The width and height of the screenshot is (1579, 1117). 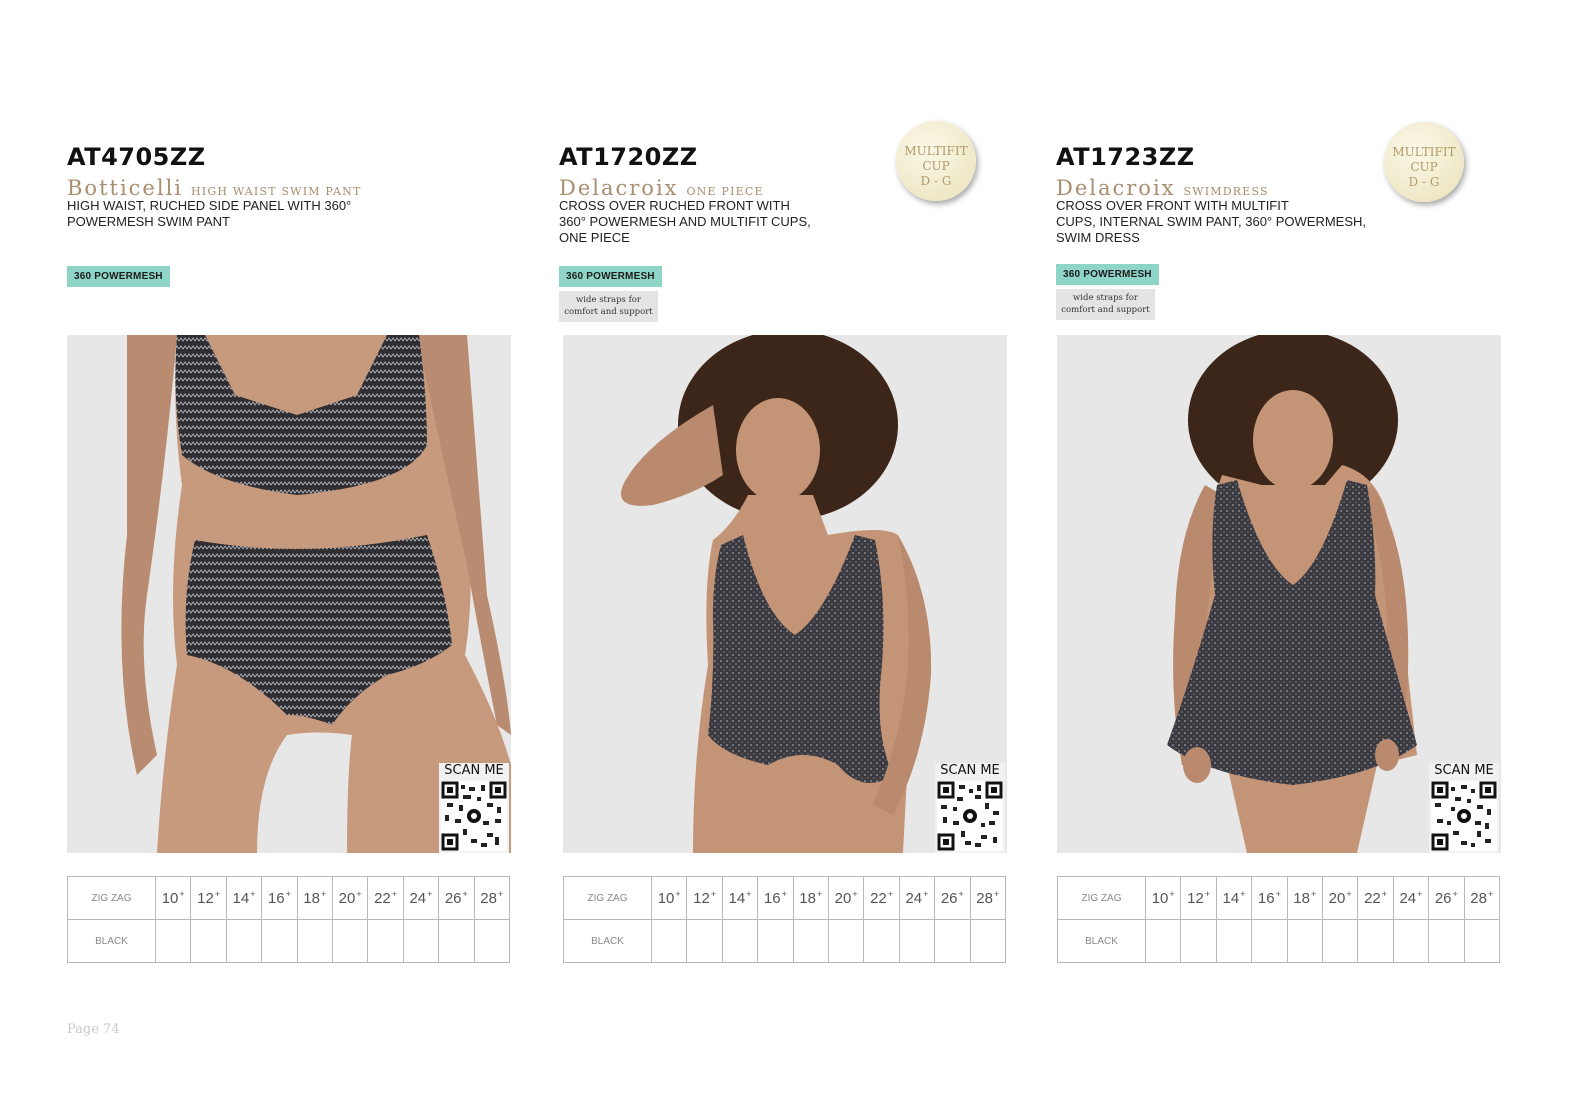 I want to click on product-name-line: Delacroix ONE PIECE, so click(x=661, y=188).